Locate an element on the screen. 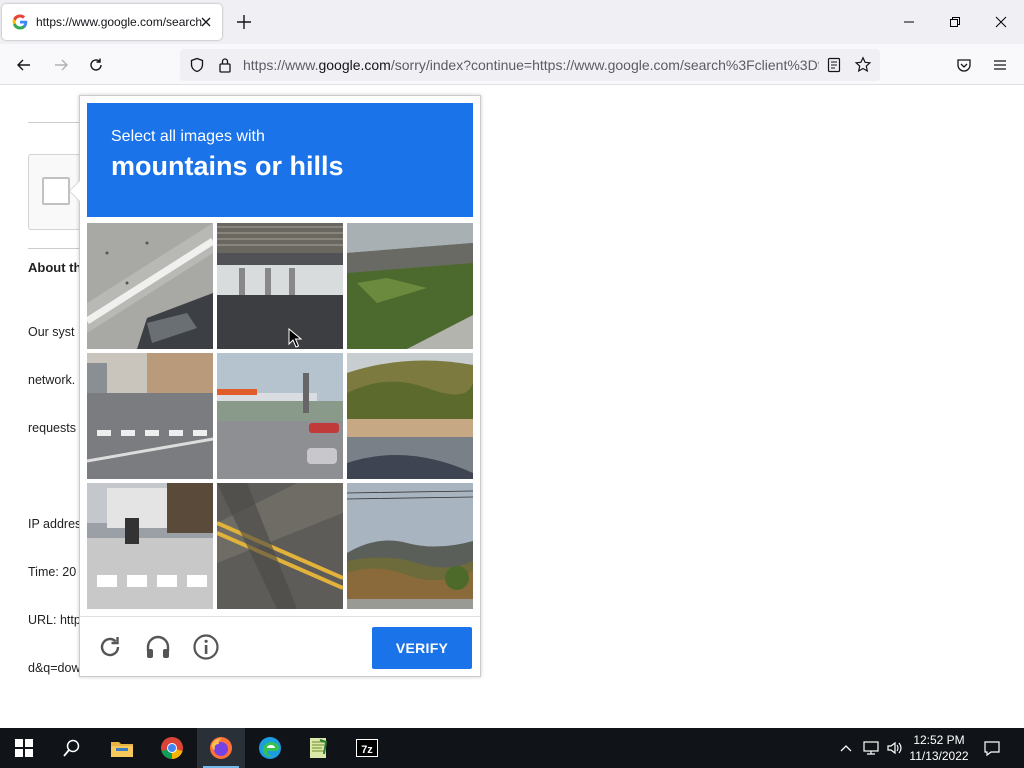 The width and height of the screenshot is (1024, 768). chrome-icon is located at coordinates (172, 748).